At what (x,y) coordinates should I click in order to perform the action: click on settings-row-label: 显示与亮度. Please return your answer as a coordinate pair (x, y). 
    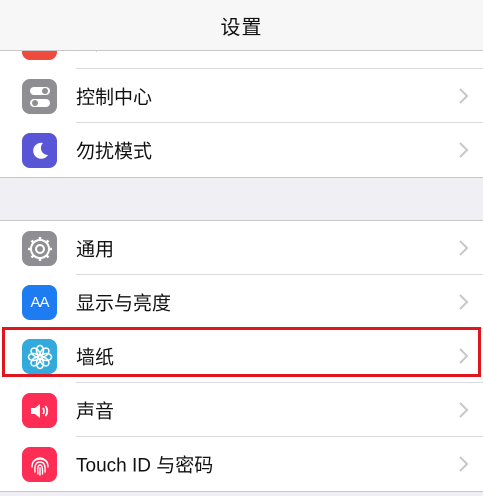
    Looking at the image, I should click on (124, 303).